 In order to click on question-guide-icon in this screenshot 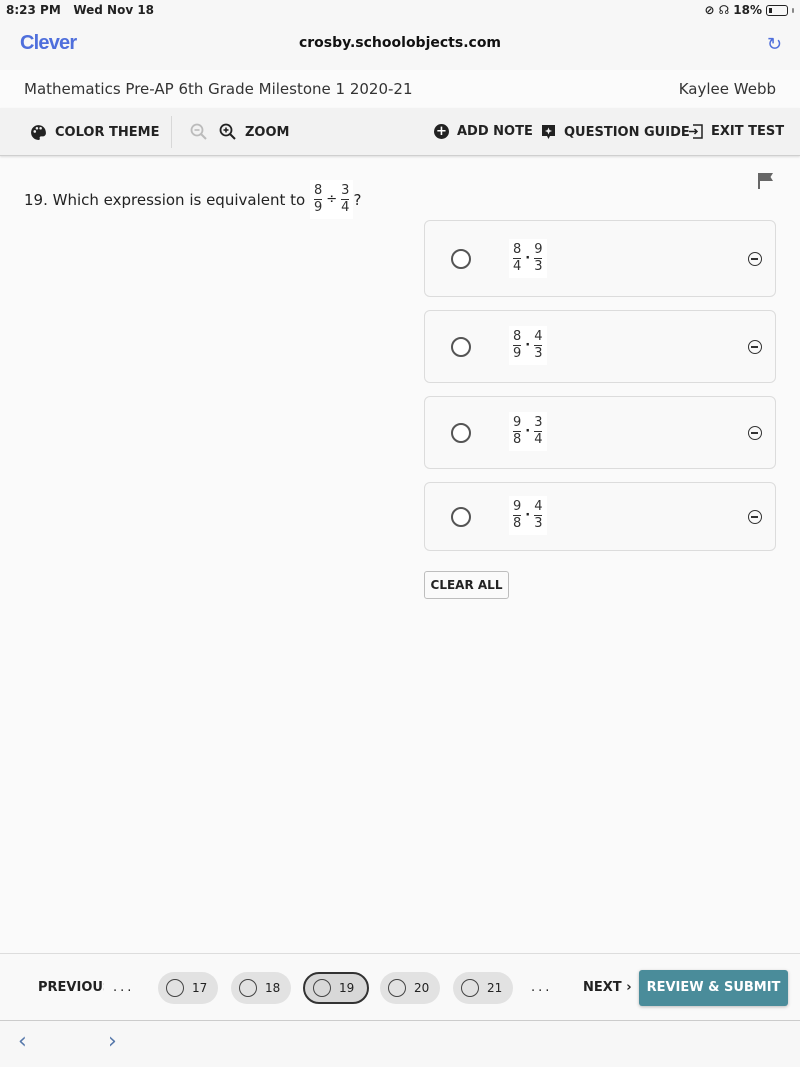, I will do `click(548, 132)`.